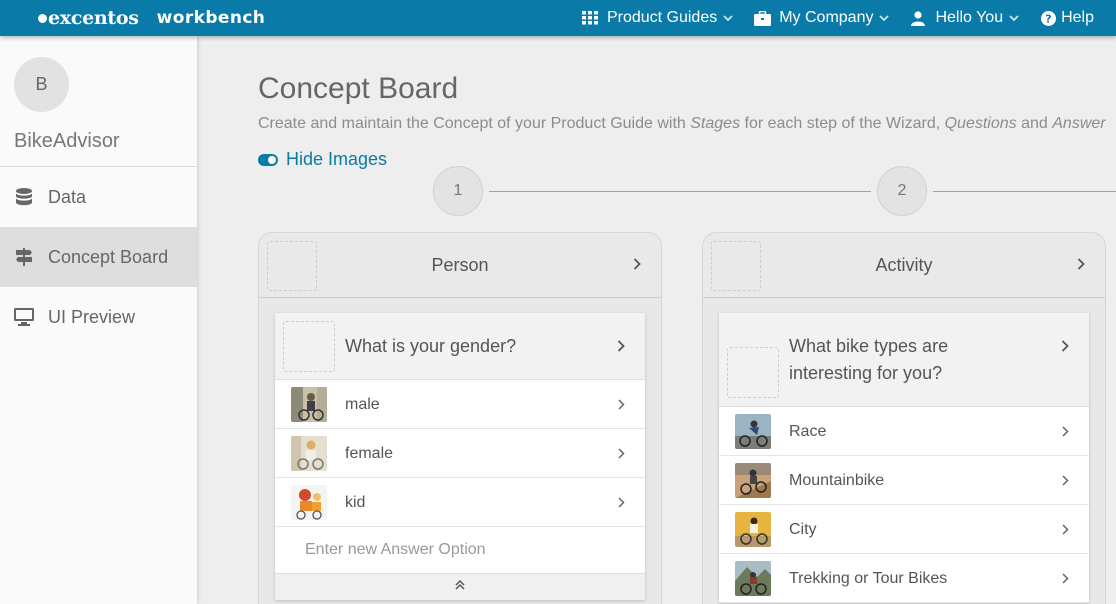 The width and height of the screenshot is (1116, 604). What do you see at coordinates (151, 18) in the screenshot?
I see `brand: excentos workbench` at bounding box center [151, 18].